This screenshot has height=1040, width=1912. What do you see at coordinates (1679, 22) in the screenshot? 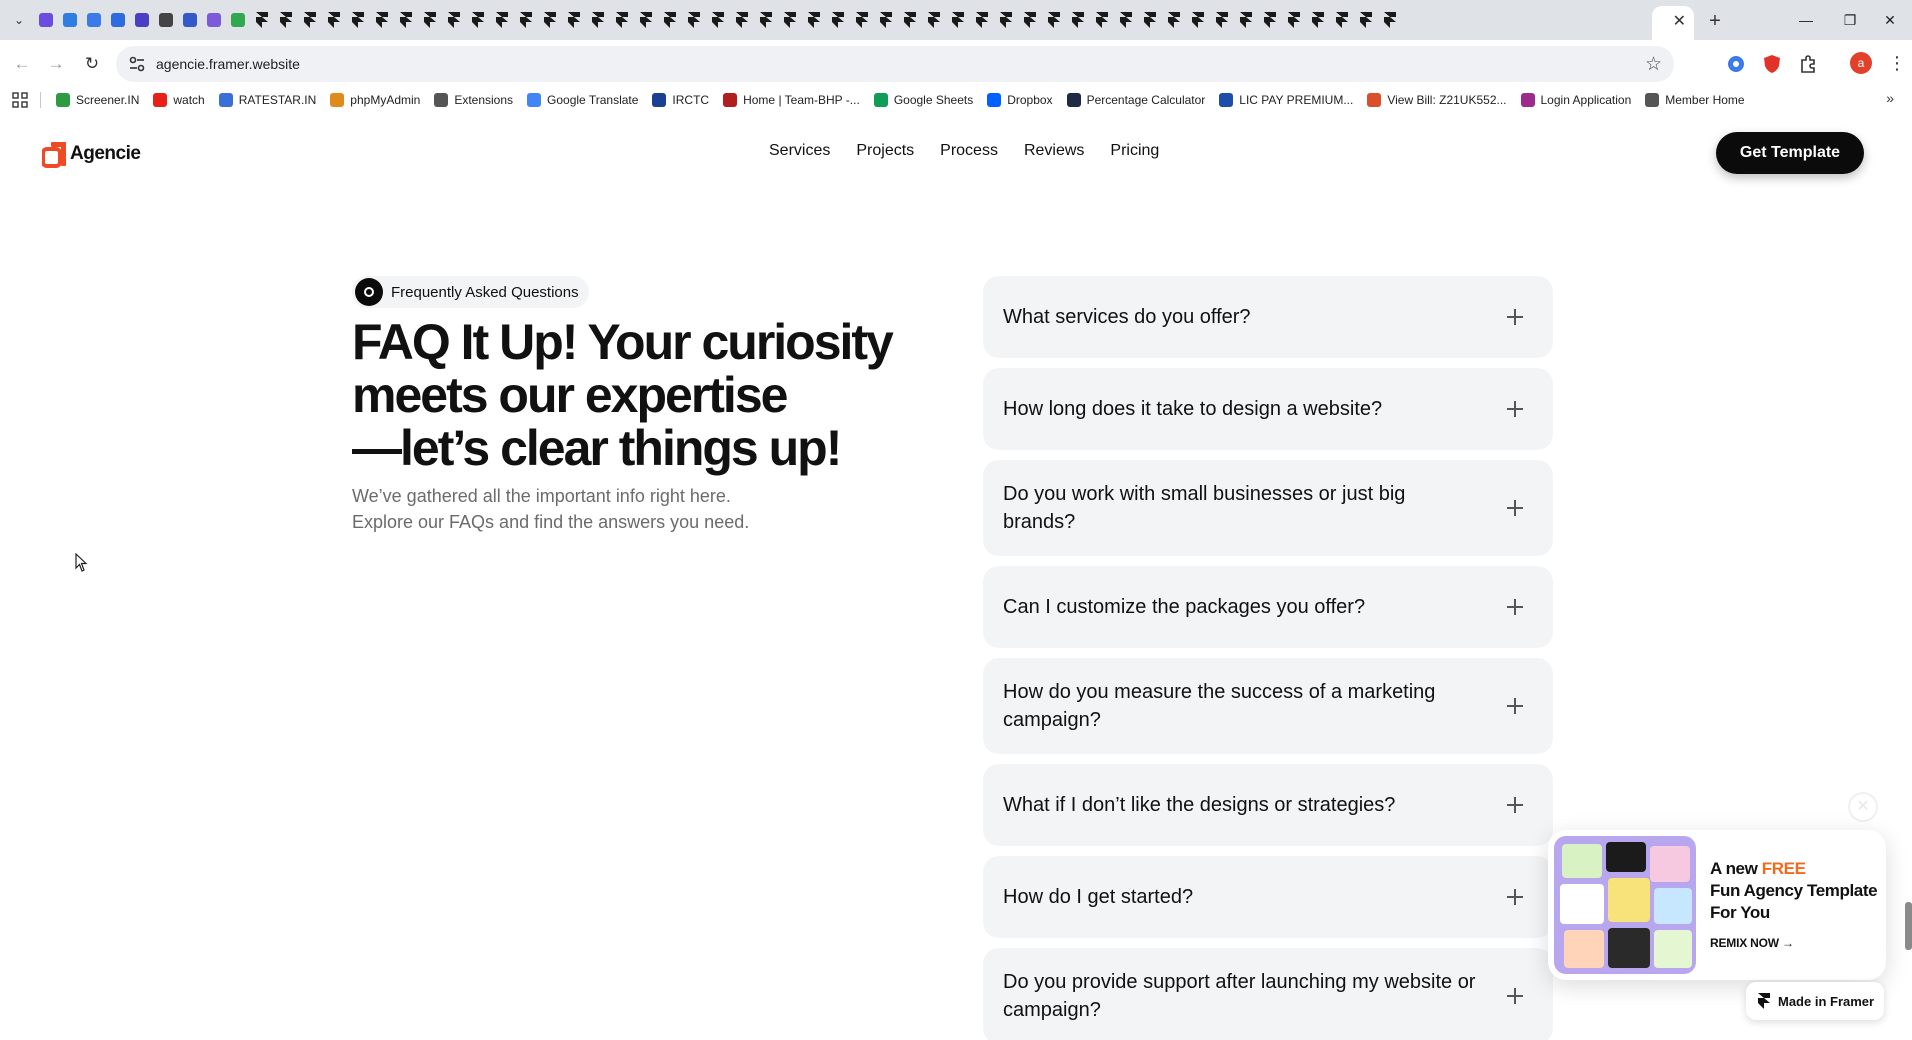
I see `close-tab-icon: ✕` at bounding box center [1679, 22].